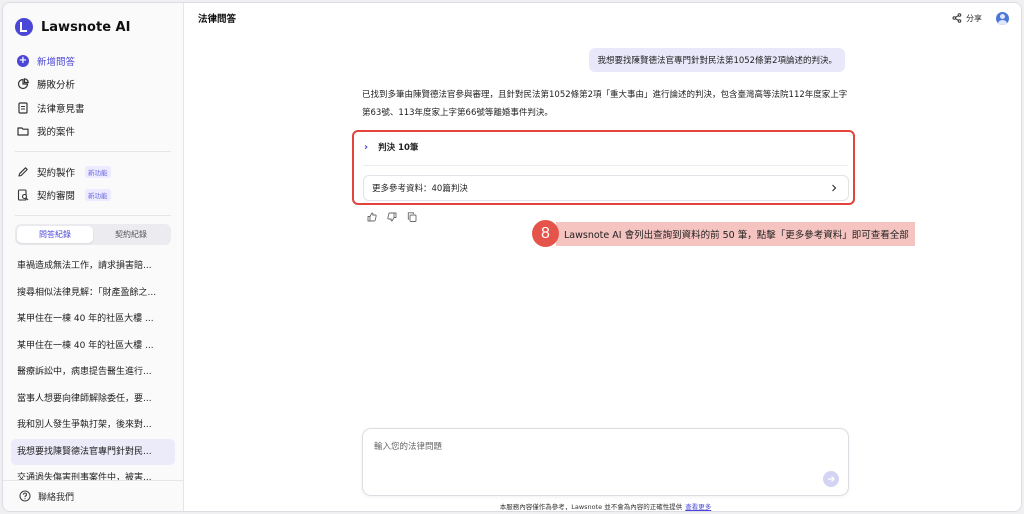 This screenshot has height=514, width=1024. Describe the element at coordinates (545, 233) in the screenshot. I see `step-number-badge: 8` at that location.